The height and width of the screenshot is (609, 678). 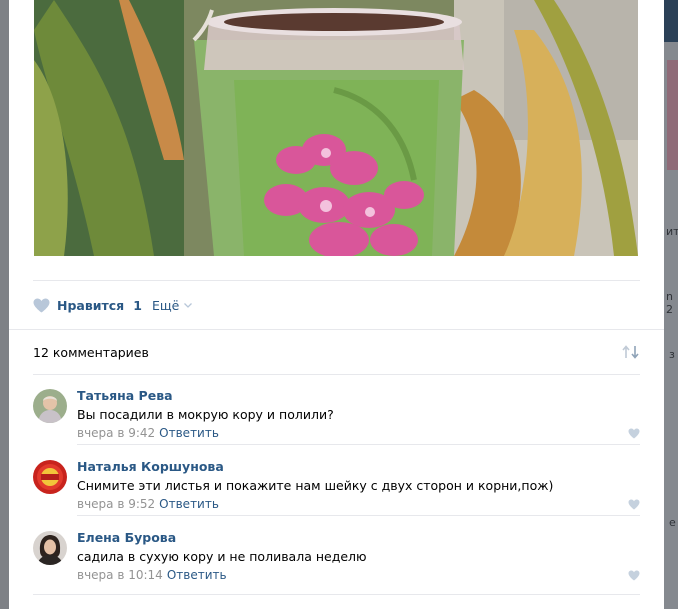 I want to click on comment-meta: вчера в 9:42 Ответить, so click(x=148, y=433).